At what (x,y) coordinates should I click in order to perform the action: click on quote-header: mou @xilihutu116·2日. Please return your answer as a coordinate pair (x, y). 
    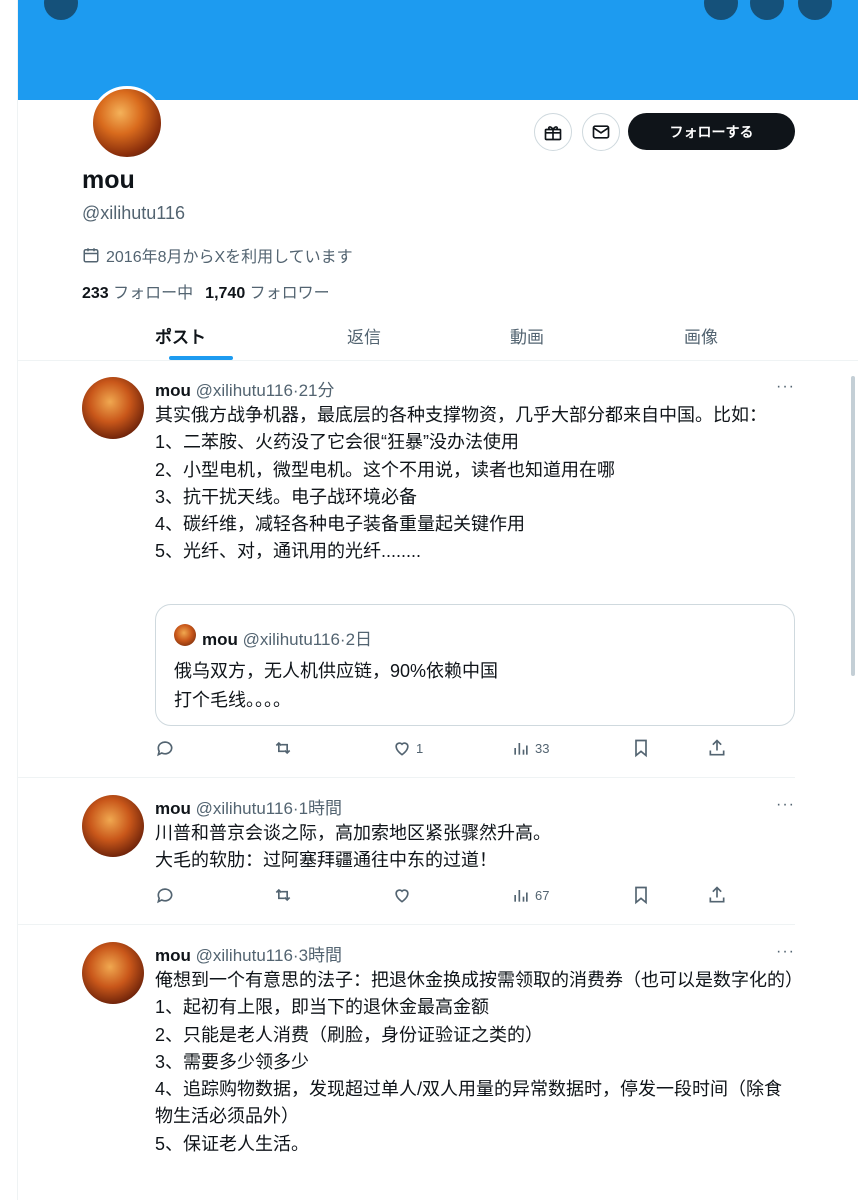
    Looking at the image, I should click on (287, 637).